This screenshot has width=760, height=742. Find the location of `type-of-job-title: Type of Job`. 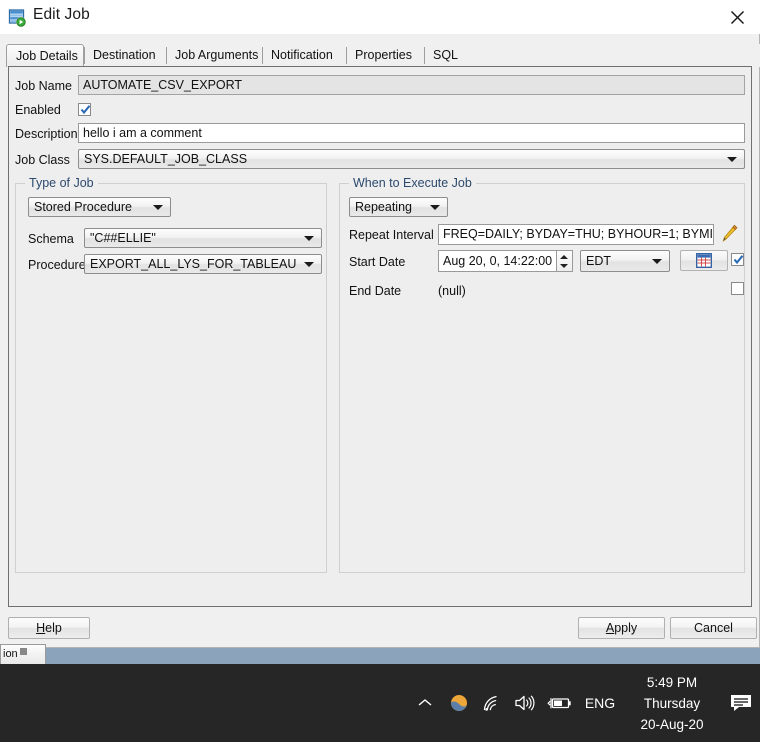

type-of-job-title: Type of Job is located at coordinates (61, 183).